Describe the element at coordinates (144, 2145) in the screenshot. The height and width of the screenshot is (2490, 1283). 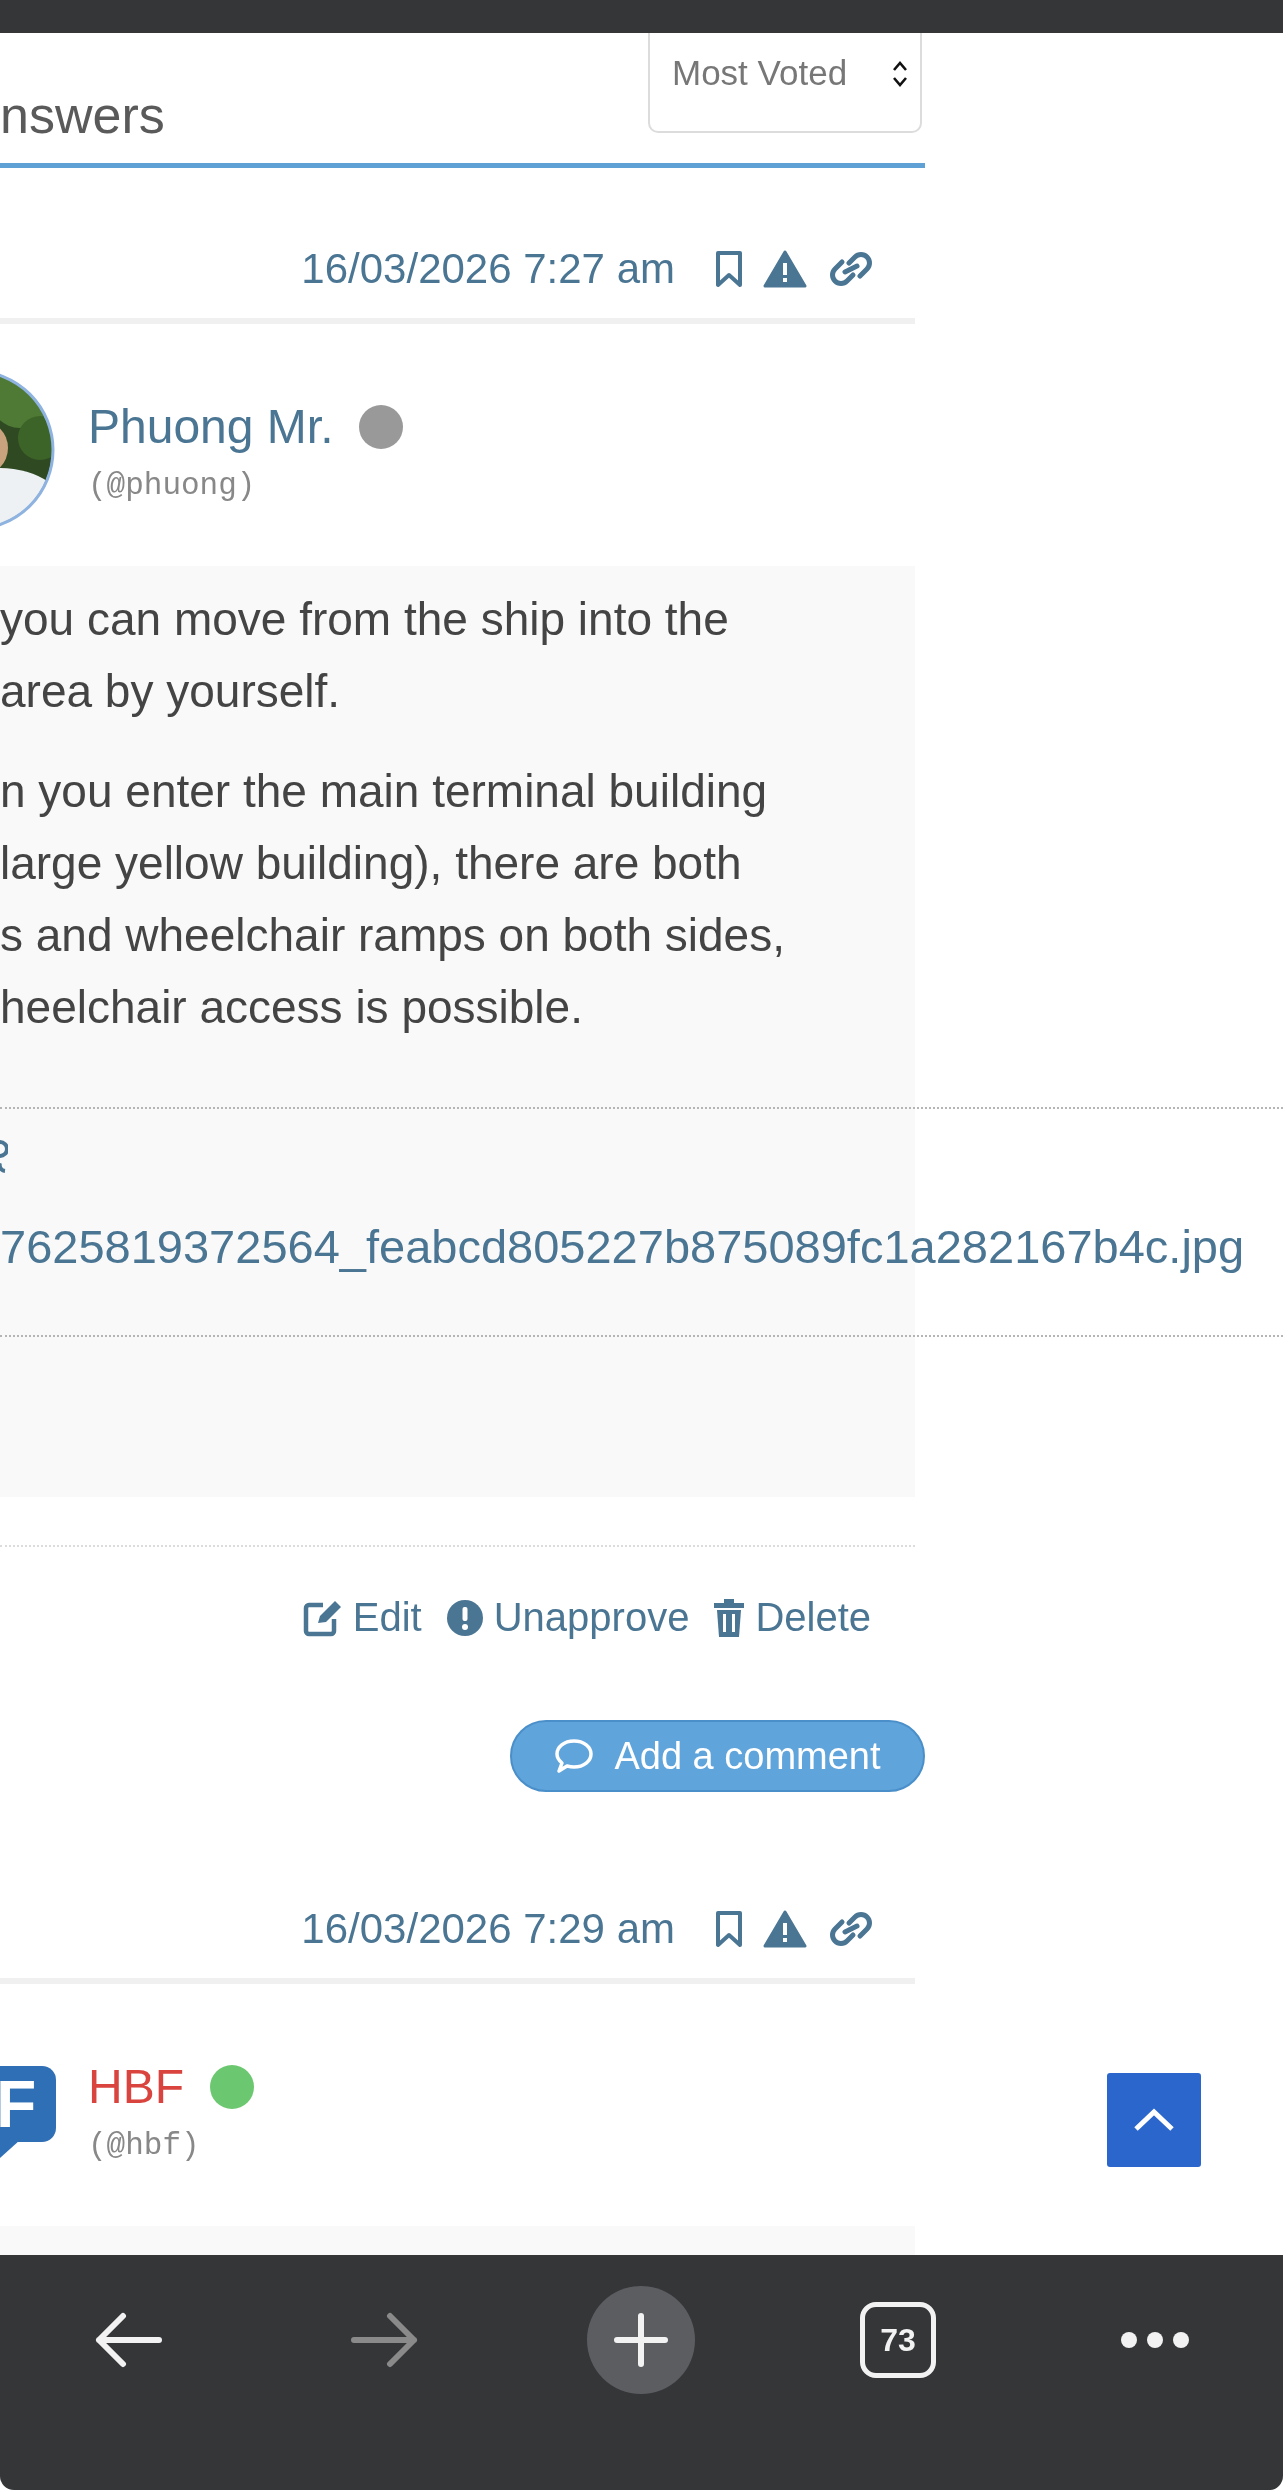
I see `author-handle: (@hbf)` at that location.